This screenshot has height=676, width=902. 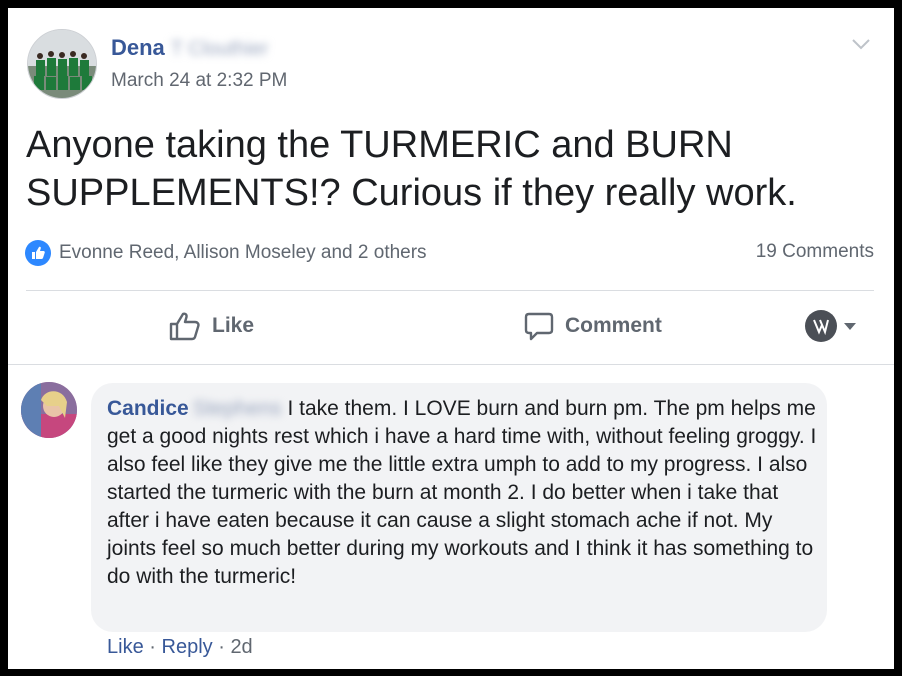 What do you see at coordinates (199, 81) in the screenshot?
I see `post-timestamp: March 24 at 2:32 PM` at bounding box center [199, 81].